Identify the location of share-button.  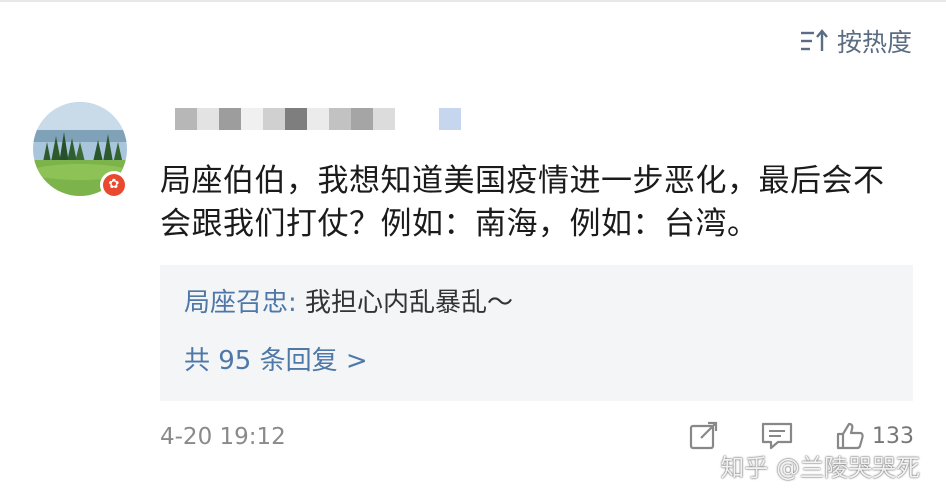
(704, 436).